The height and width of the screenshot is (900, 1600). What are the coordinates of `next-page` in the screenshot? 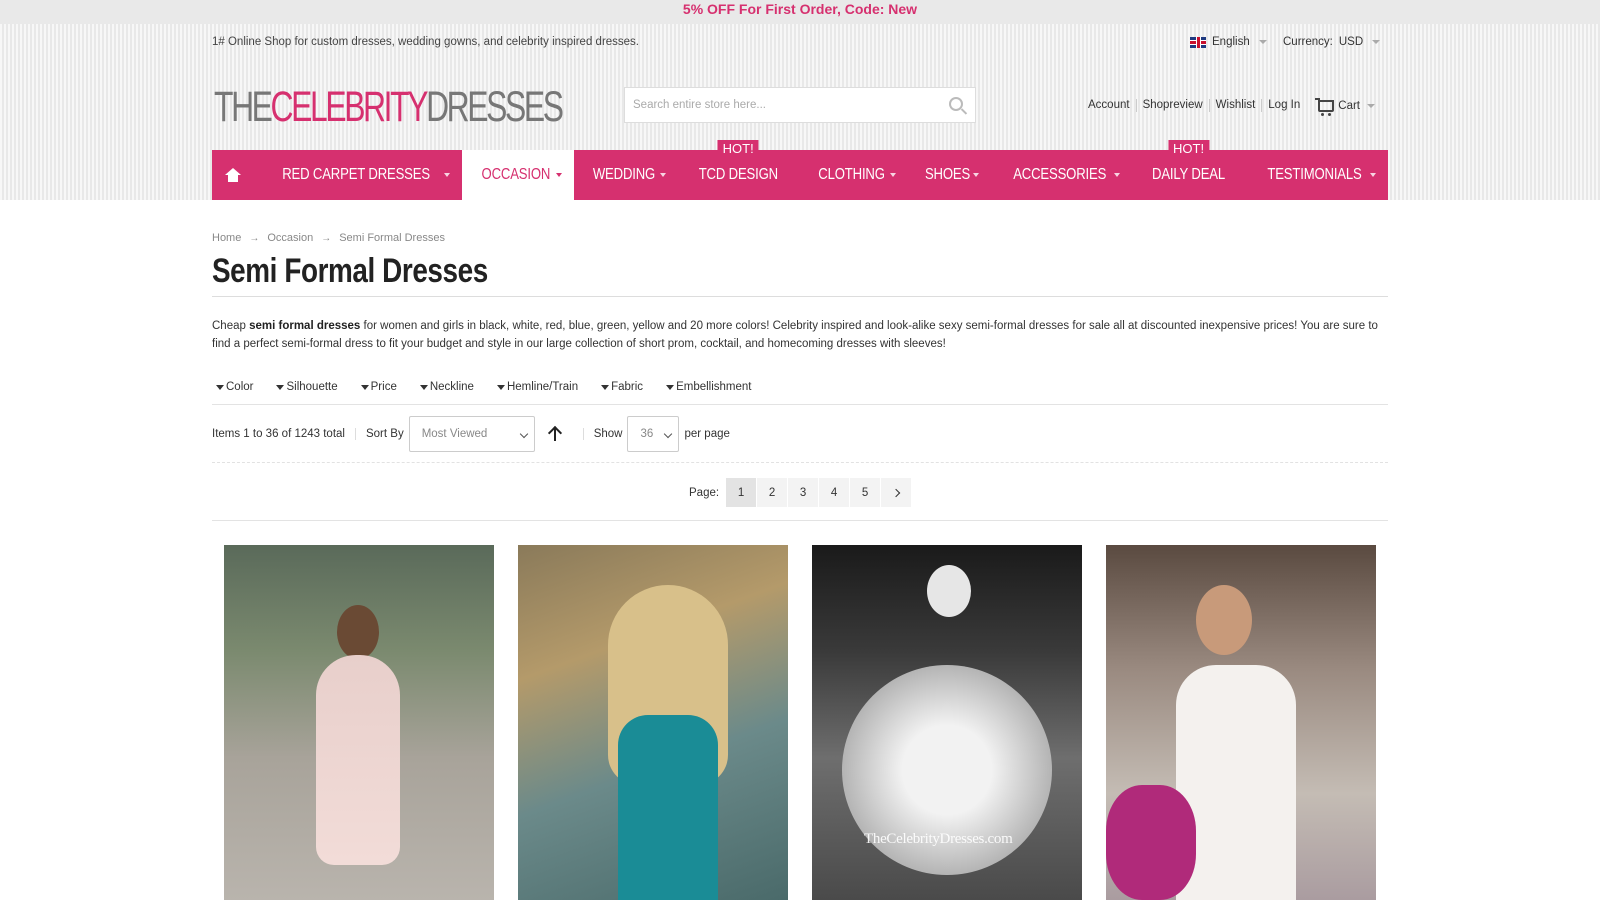 It's located at (897, 492).